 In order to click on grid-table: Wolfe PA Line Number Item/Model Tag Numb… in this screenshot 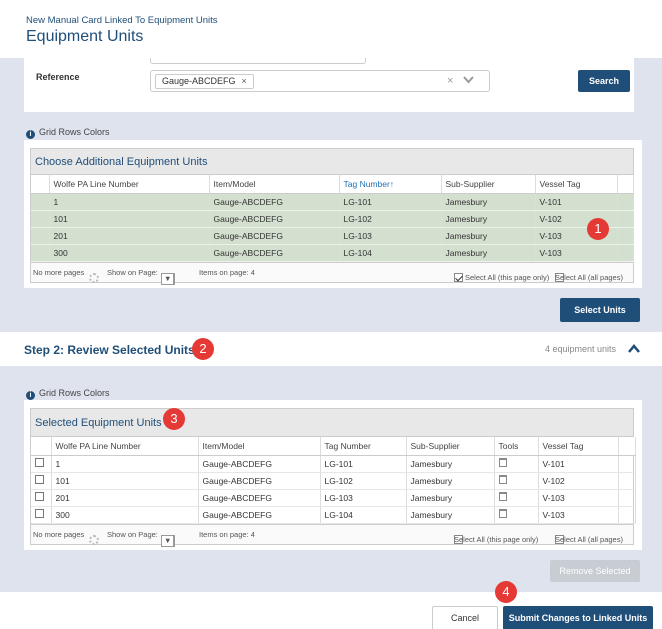, I will do `click(333, 480)`.